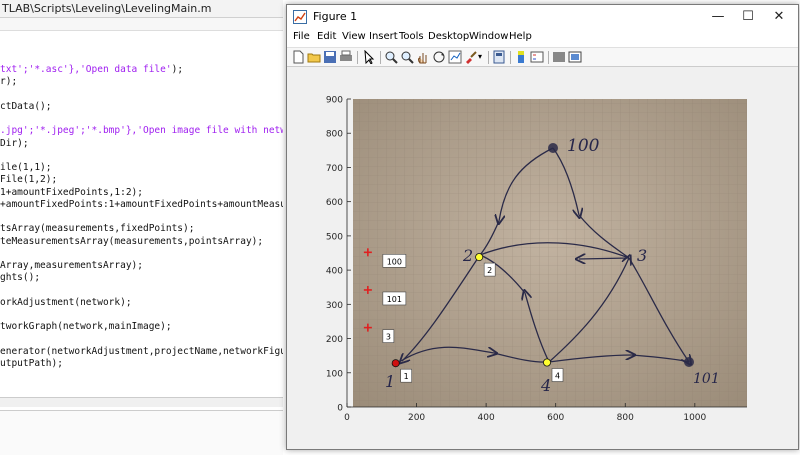 This screenshot has width=800, height=455. Describe the element at coordinates (334, 203) in the screenshot. I see `y-tick-label: 600` at that location.